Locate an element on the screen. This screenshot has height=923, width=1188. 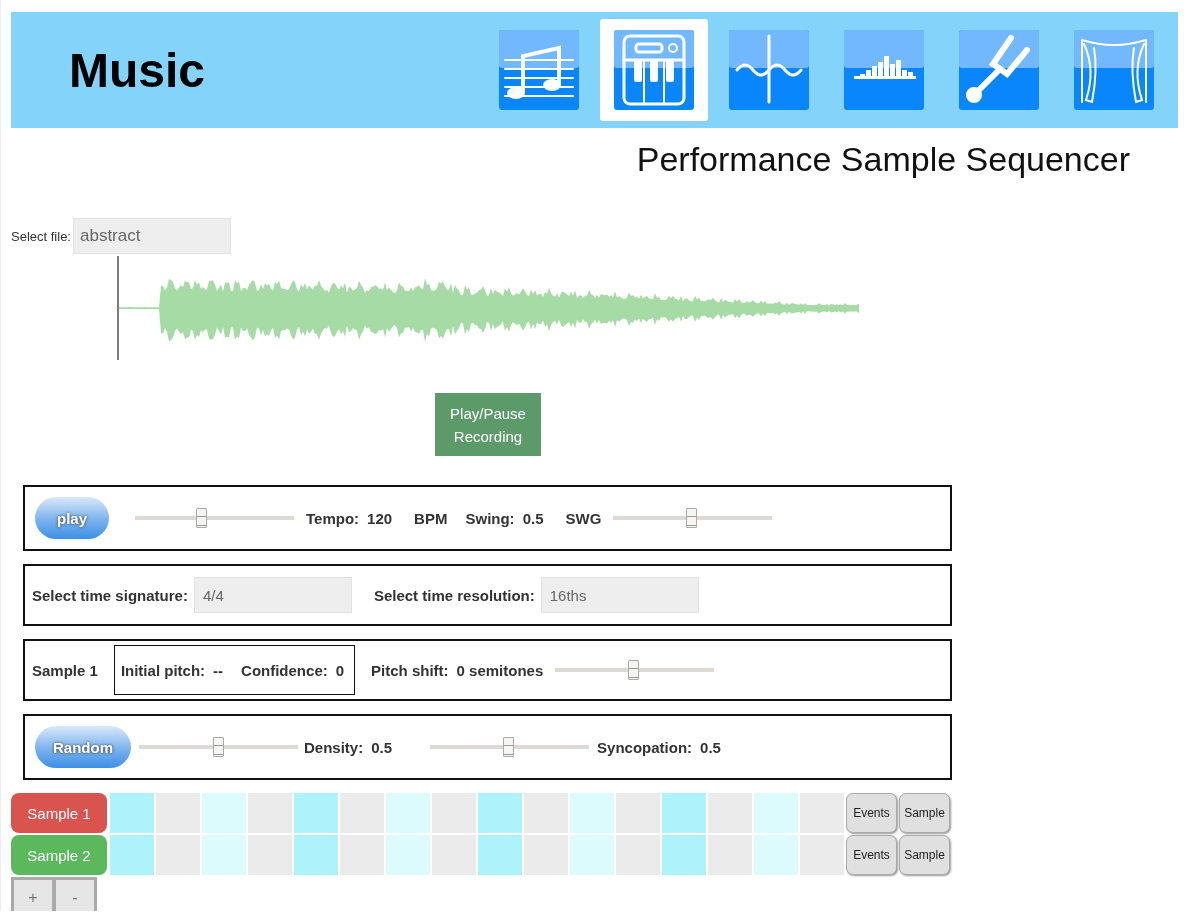
syncopation-label: Syncopation: is located at coordinates (645, 747).